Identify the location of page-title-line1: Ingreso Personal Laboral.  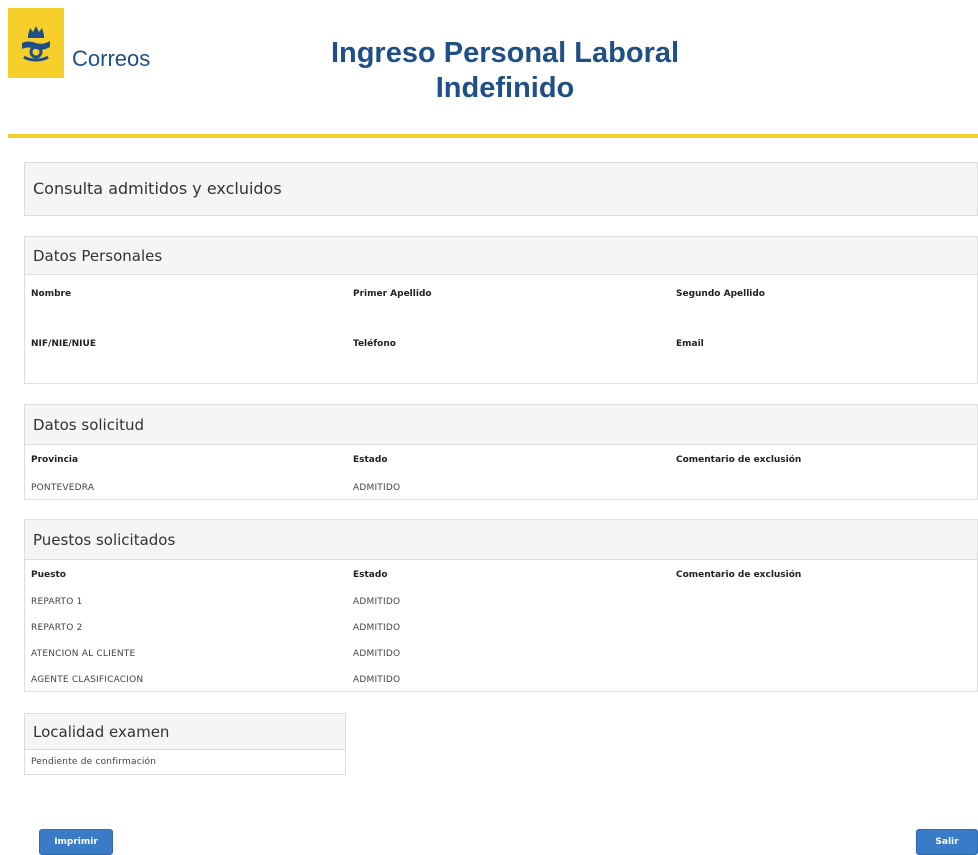
(505, 53).